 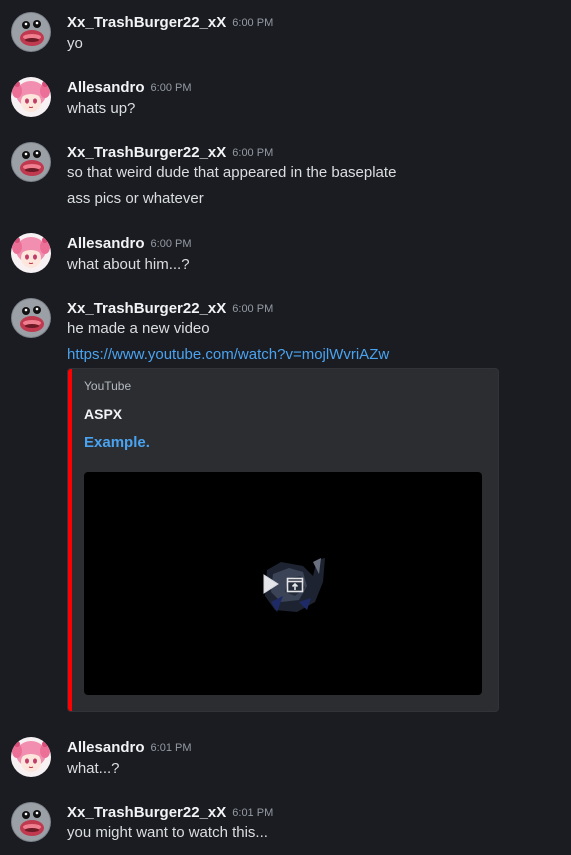 I want to click on embed-title: Example., so click(x=117, y=442).